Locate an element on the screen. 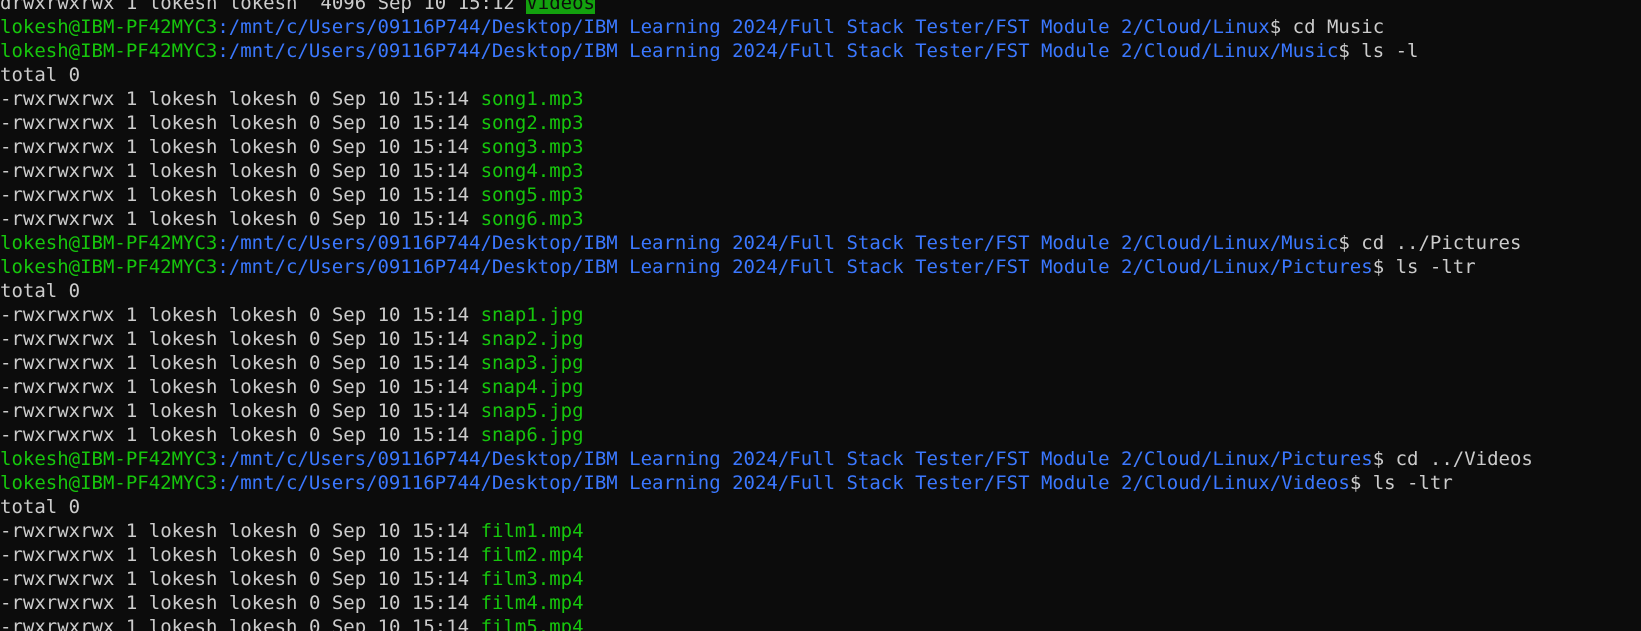  file-name: song3.mp3 is located at coordinates (532, 147).